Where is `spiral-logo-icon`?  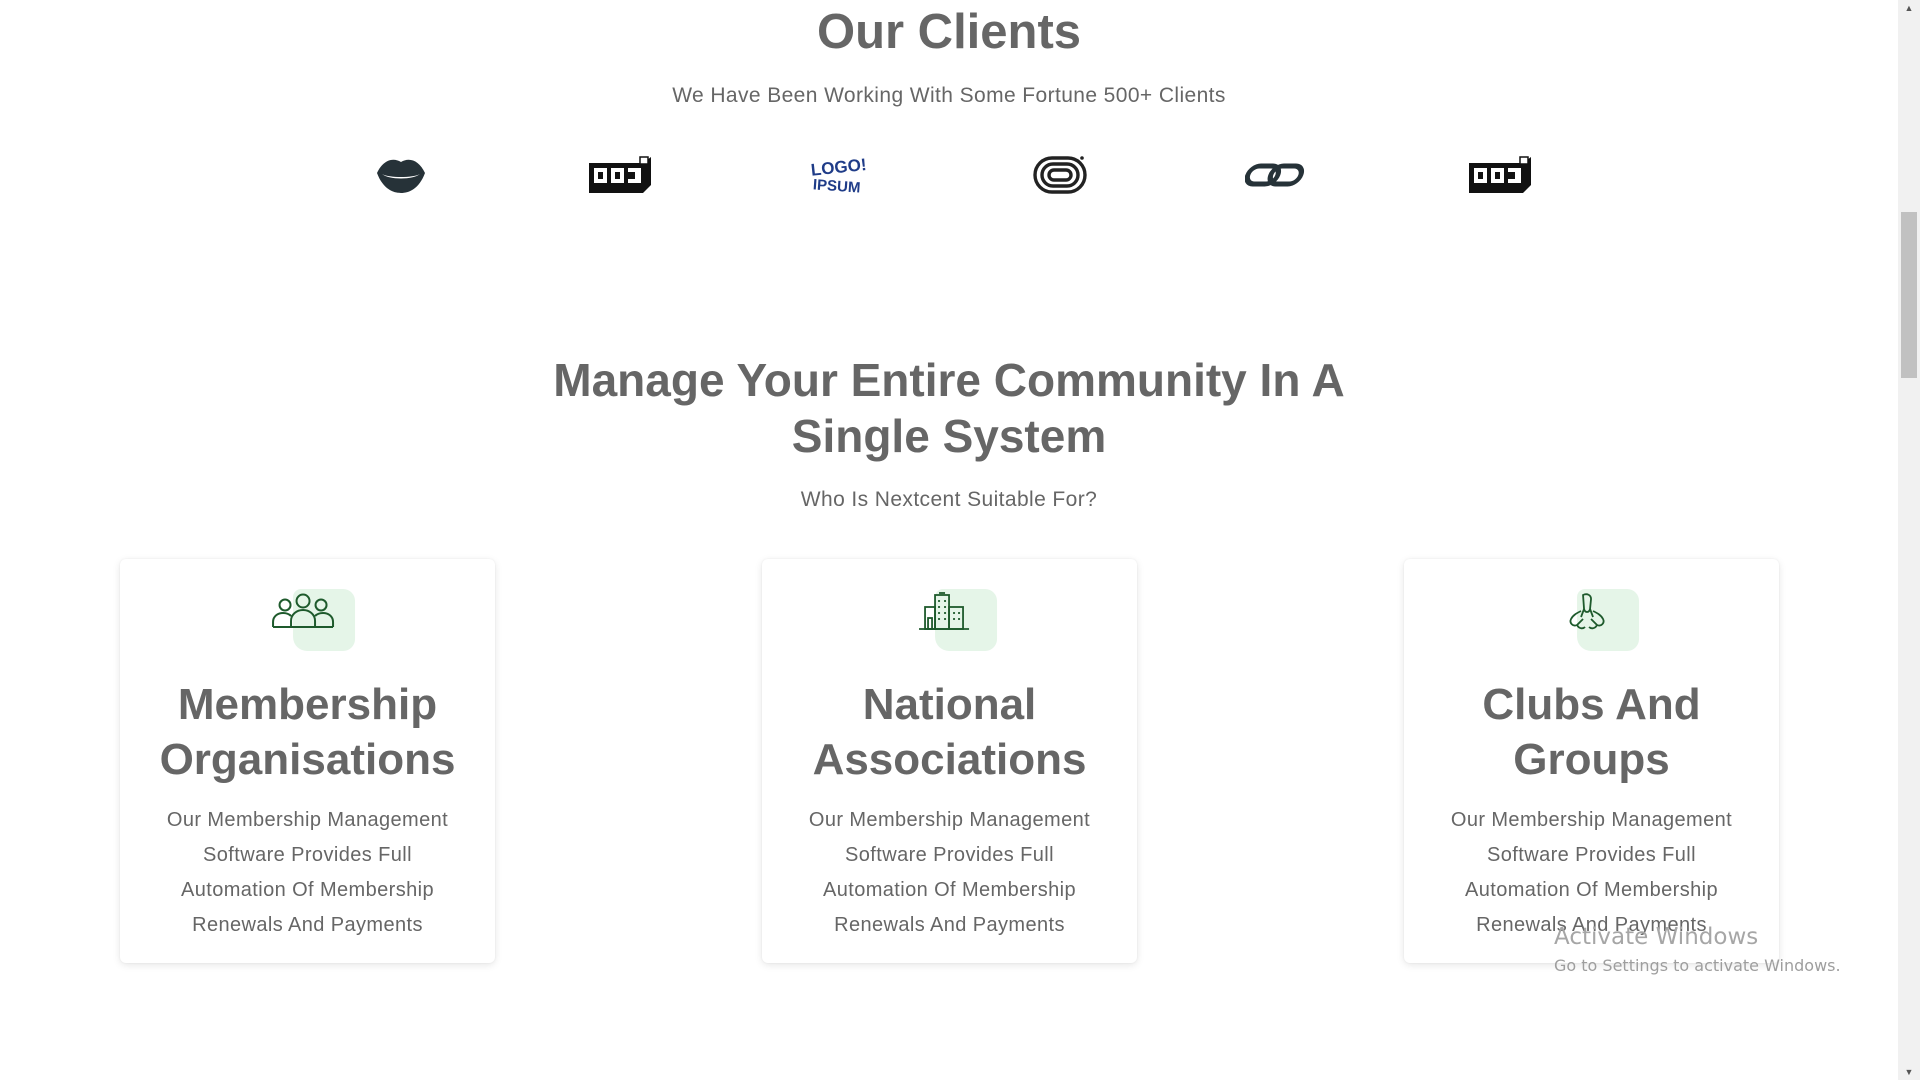 spiral-logo-icon is located at coordinates (1060, 175).